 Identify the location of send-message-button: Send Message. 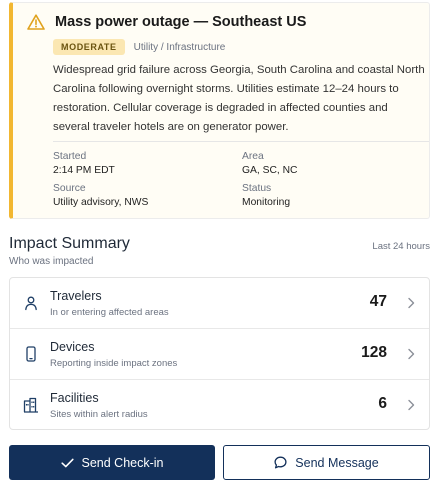
(326, 462).